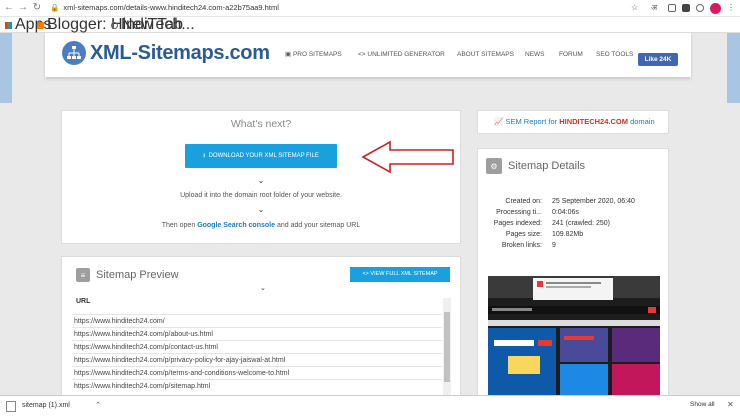 The image size is (740, 416). What do you see at coordinates (178, 225) in the screenshot?
I see `instruction-text: Then open` at bounding box center [178, 225].